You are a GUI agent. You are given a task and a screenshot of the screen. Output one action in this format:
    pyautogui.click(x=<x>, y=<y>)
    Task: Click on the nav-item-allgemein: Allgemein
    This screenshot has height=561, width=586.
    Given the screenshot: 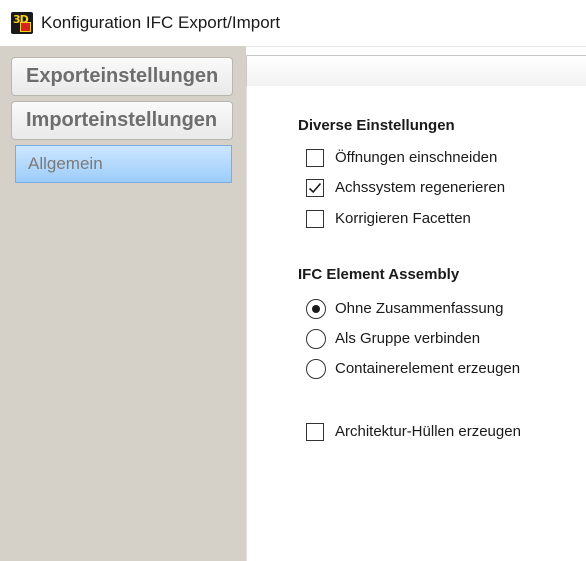 What is the action you would take?
    pyautogui.click(x=123, y=164)
    